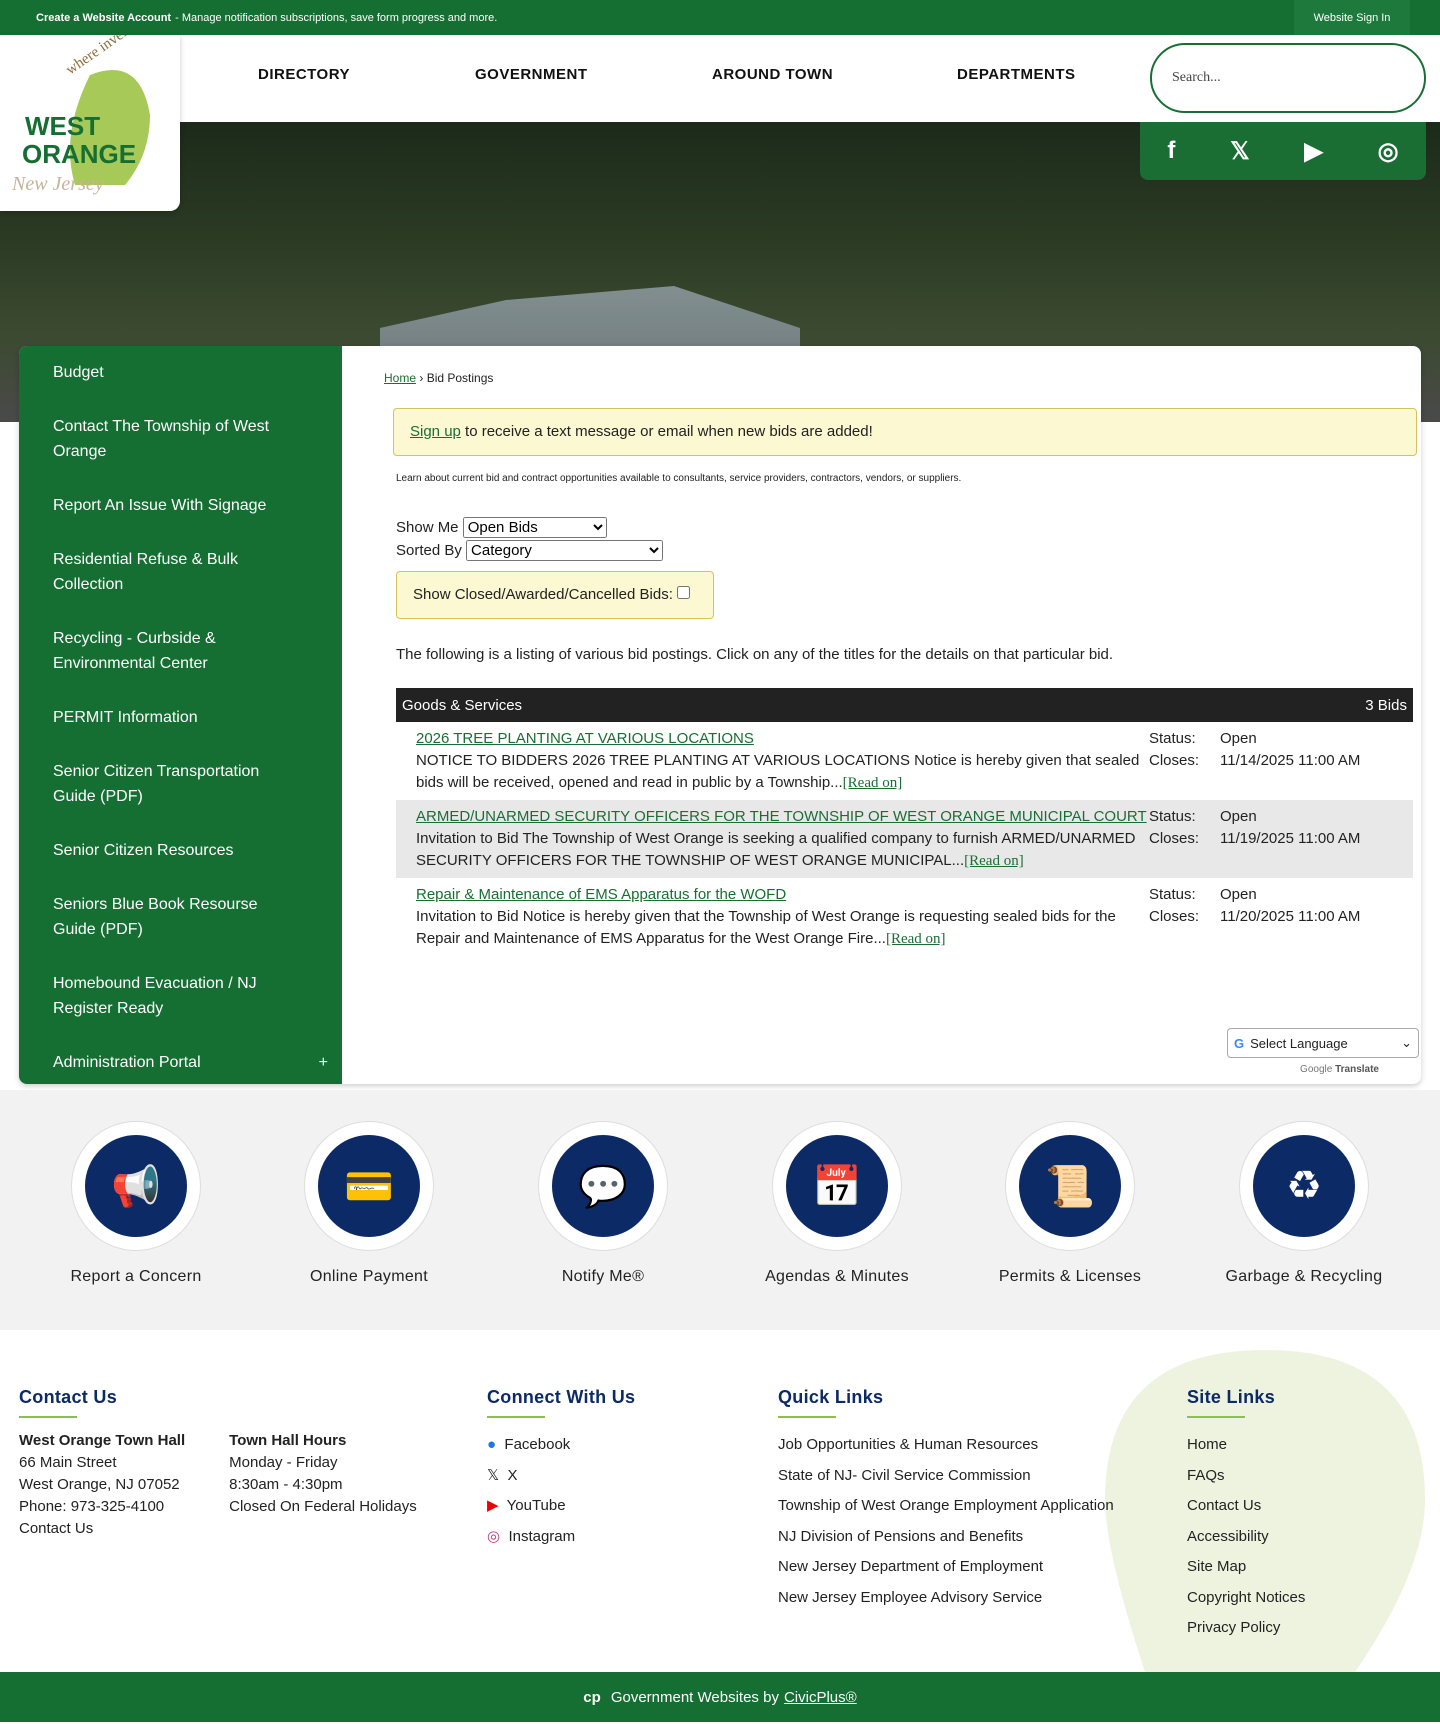 The height and width of the screenshot is (1724, 1440). I want to click on footer-link: Home, so click(1246, 1445).